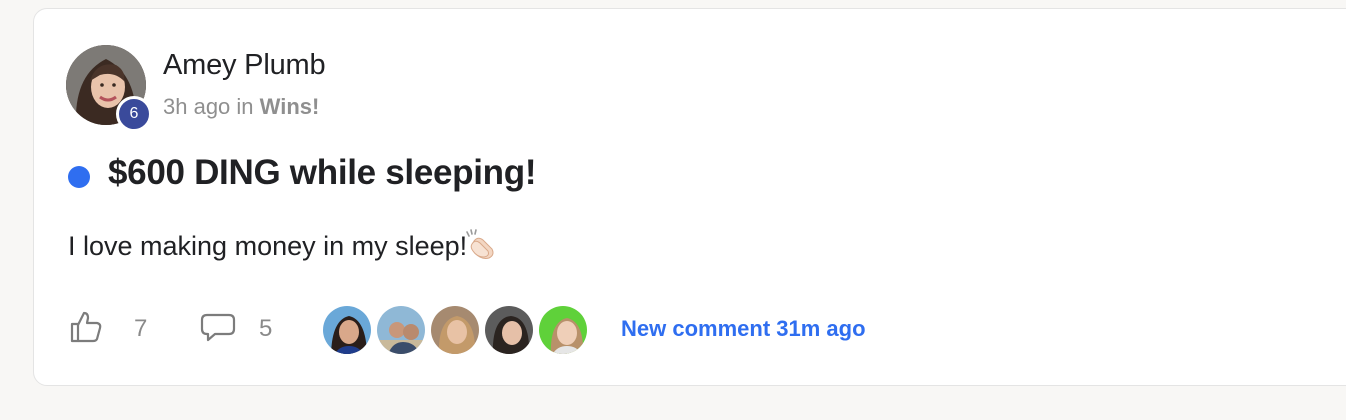 The width and height of the screenshot is (1346, 420). What do you see at coordinates (268, 246) in the screenshot?
I see `post-body-text: I love making money in my sleep!` at bounding box center [268, 246].